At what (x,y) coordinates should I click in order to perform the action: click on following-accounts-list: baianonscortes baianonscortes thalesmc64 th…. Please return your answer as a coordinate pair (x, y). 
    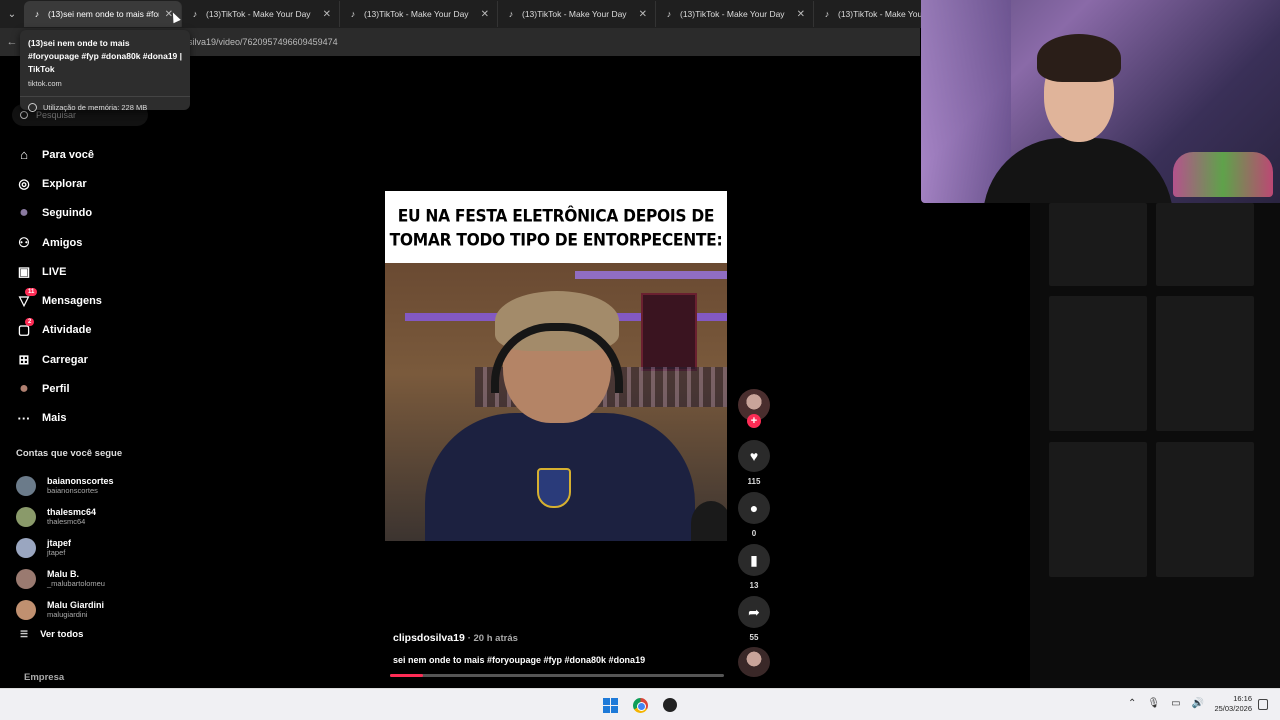
    Looking at the image, I should click on (65, 547).